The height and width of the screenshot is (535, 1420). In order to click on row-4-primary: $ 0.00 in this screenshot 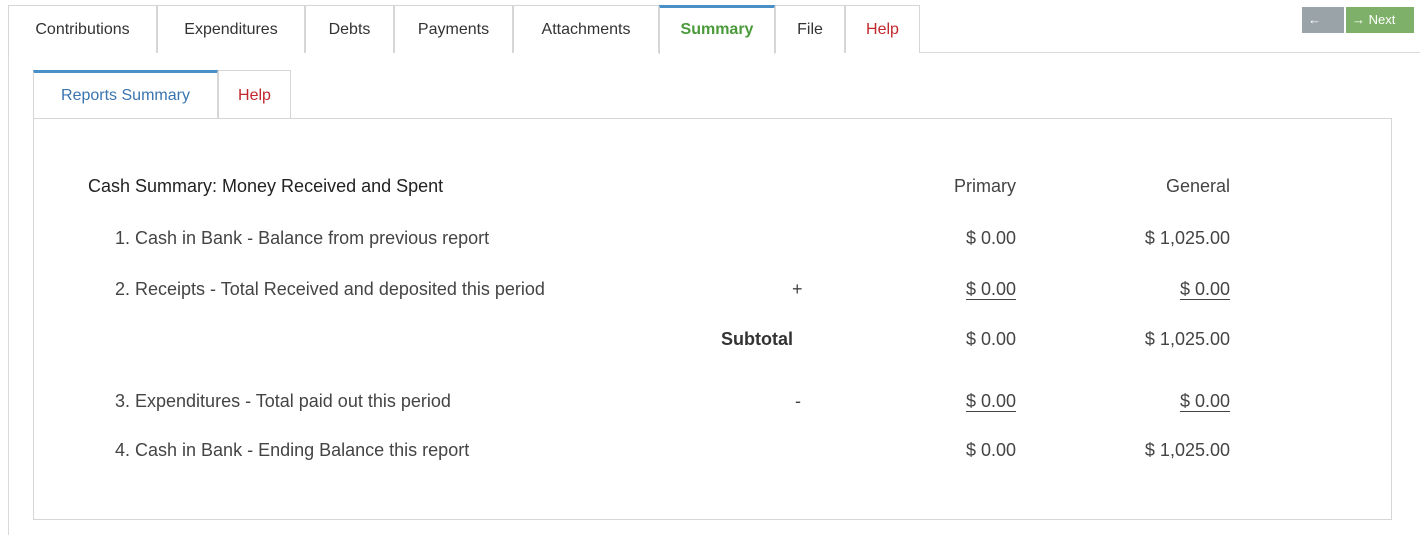, I will do `click(990, 450)`.